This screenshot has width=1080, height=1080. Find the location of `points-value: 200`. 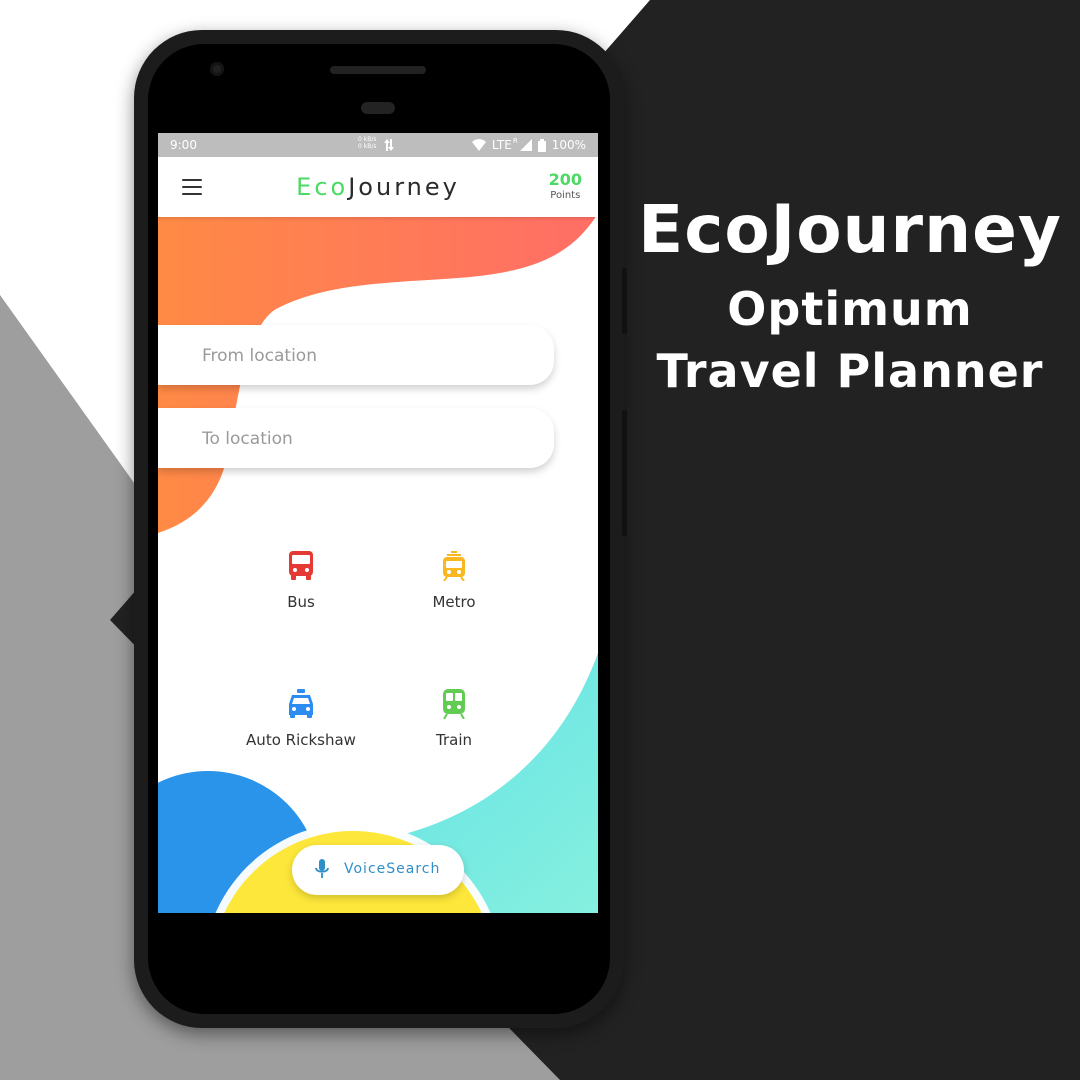

points-value: 200 is located at coordinates (565, 179).